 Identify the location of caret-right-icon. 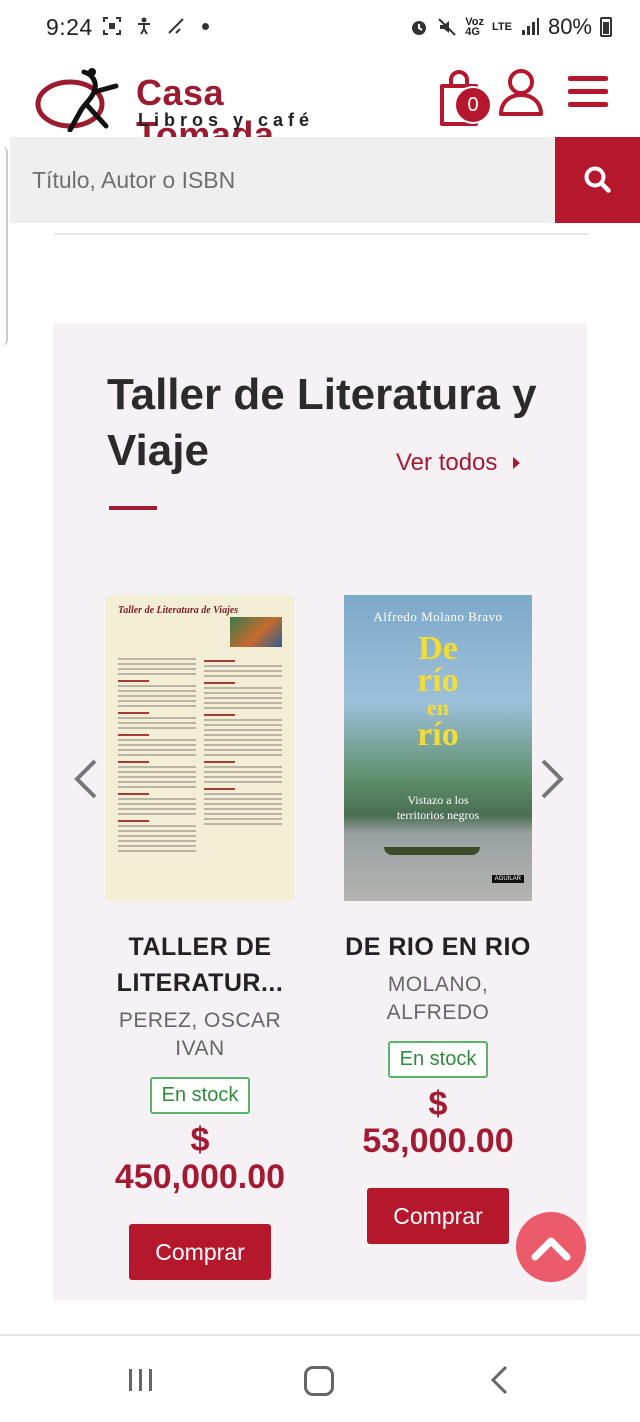
(517, 463).